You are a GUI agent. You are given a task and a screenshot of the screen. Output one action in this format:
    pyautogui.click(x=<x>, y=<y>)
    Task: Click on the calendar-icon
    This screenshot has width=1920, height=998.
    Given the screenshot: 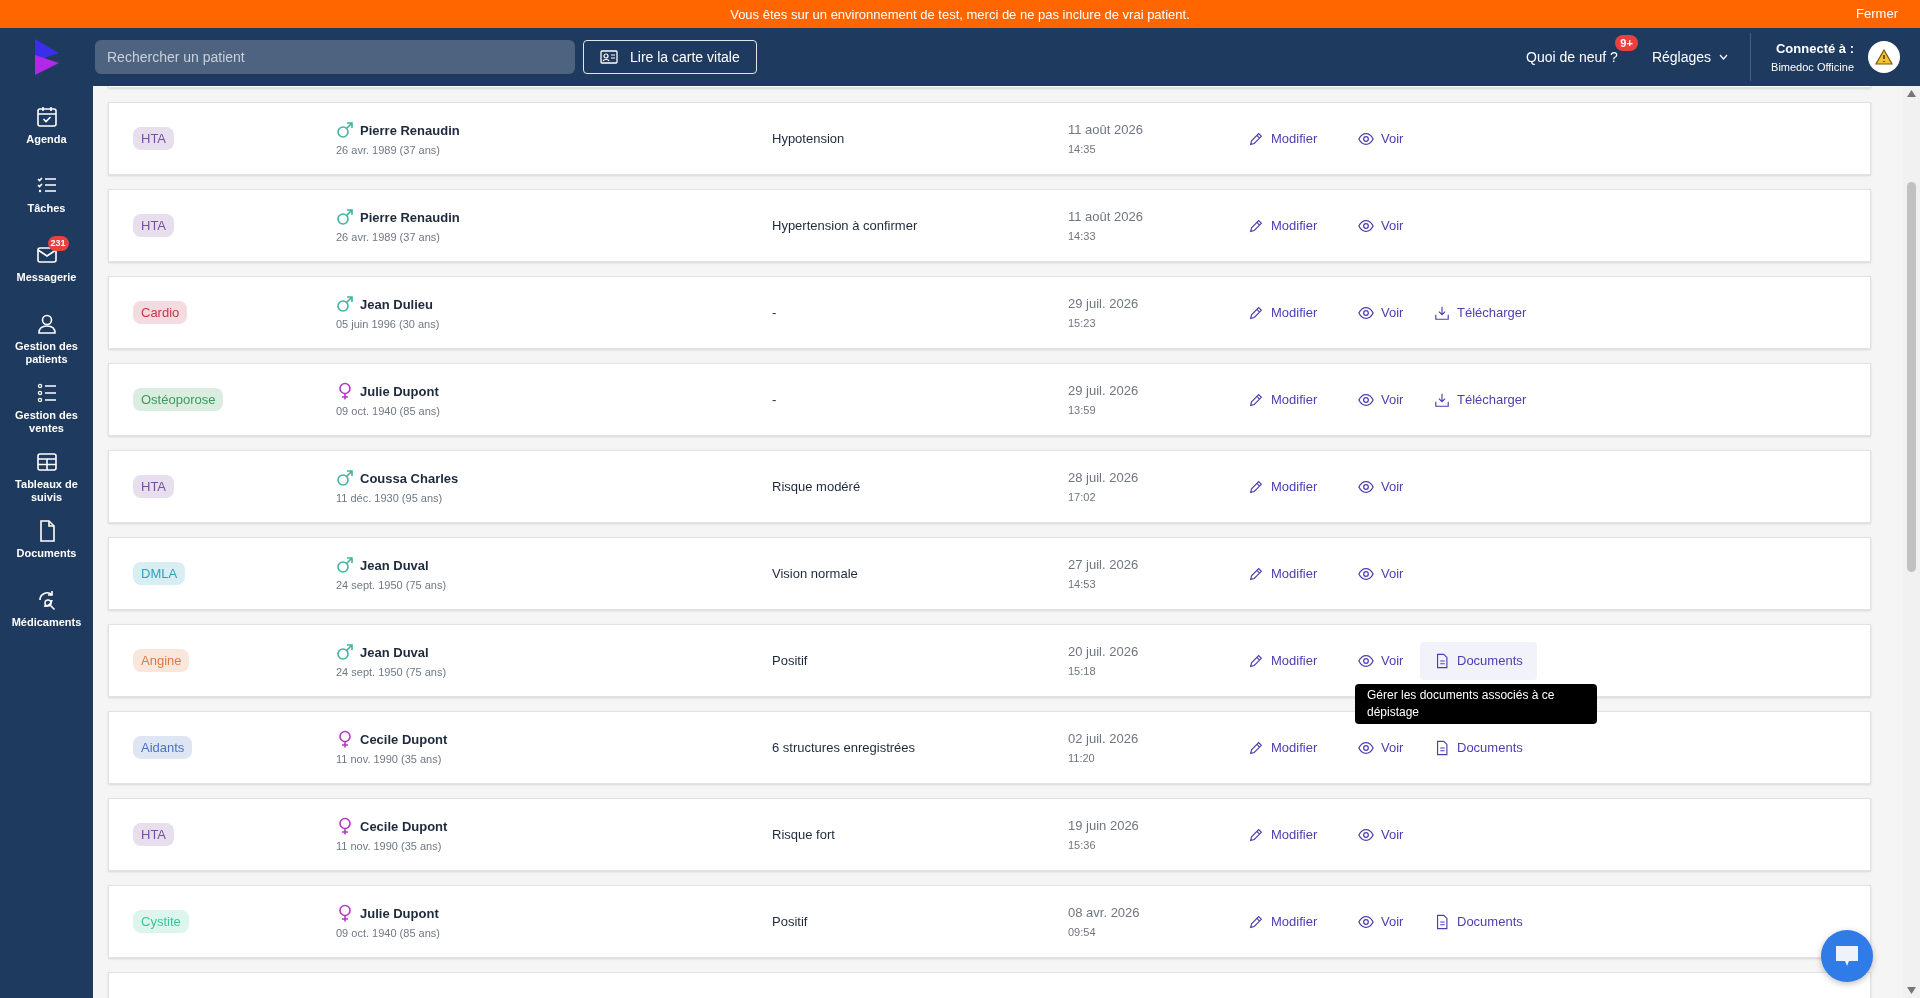 What is the action you would take?
    pyautogui.click(x=46, y=117)
    